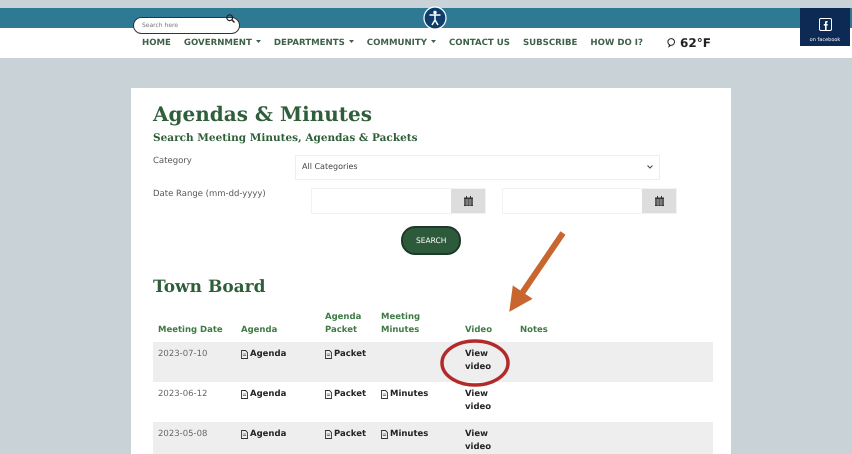 Image resolution: width=852 pixels, height=454 pixels. I want to click on column-header: Notes, so click(614, 325).